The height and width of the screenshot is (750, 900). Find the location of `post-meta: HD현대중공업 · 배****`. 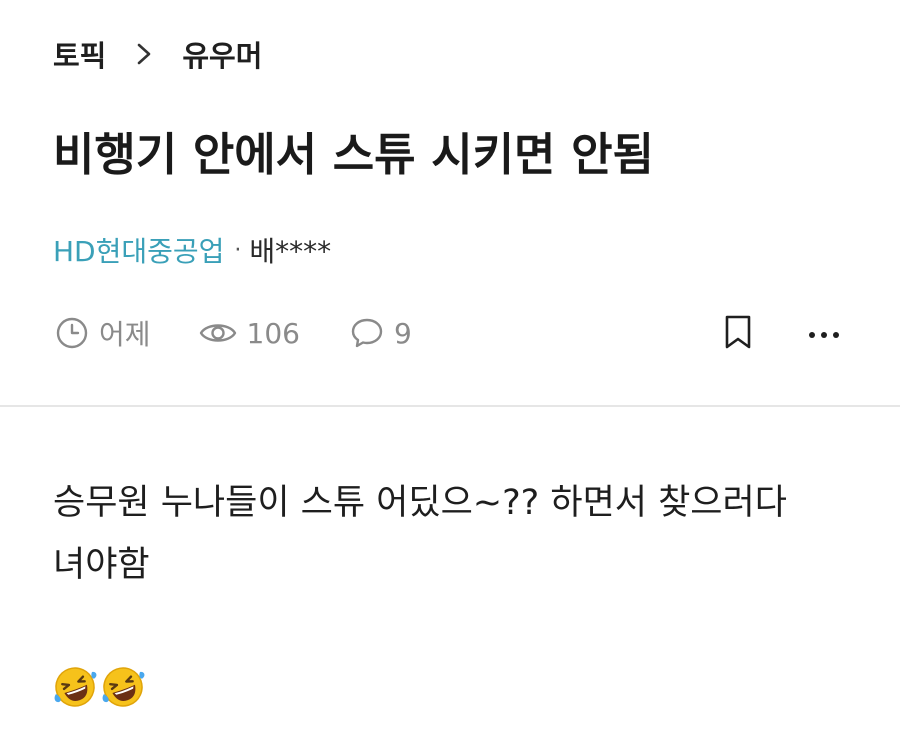

post-meta: HD현대중공업 · 배**** is located at coordinates (192, 250).